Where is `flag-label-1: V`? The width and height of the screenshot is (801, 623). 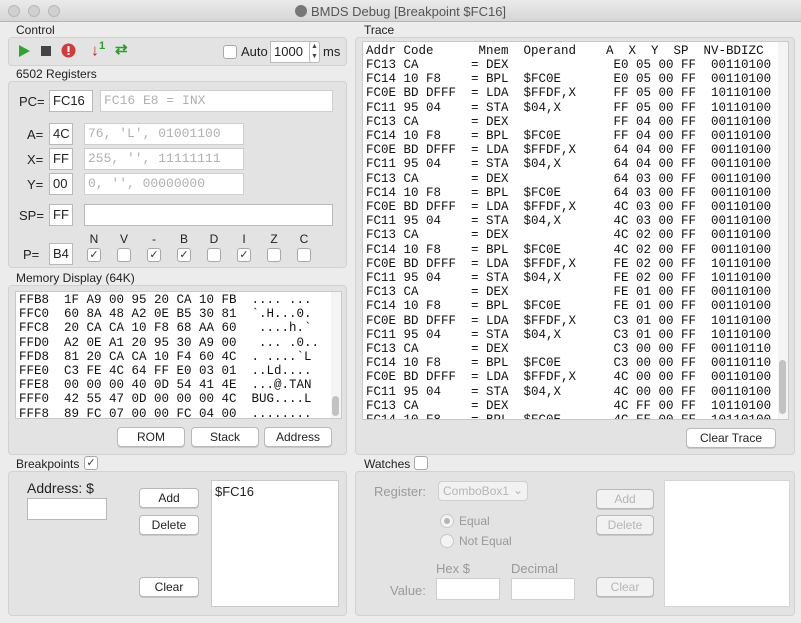
flag-label-1: V is located at coordinates (123, 239).